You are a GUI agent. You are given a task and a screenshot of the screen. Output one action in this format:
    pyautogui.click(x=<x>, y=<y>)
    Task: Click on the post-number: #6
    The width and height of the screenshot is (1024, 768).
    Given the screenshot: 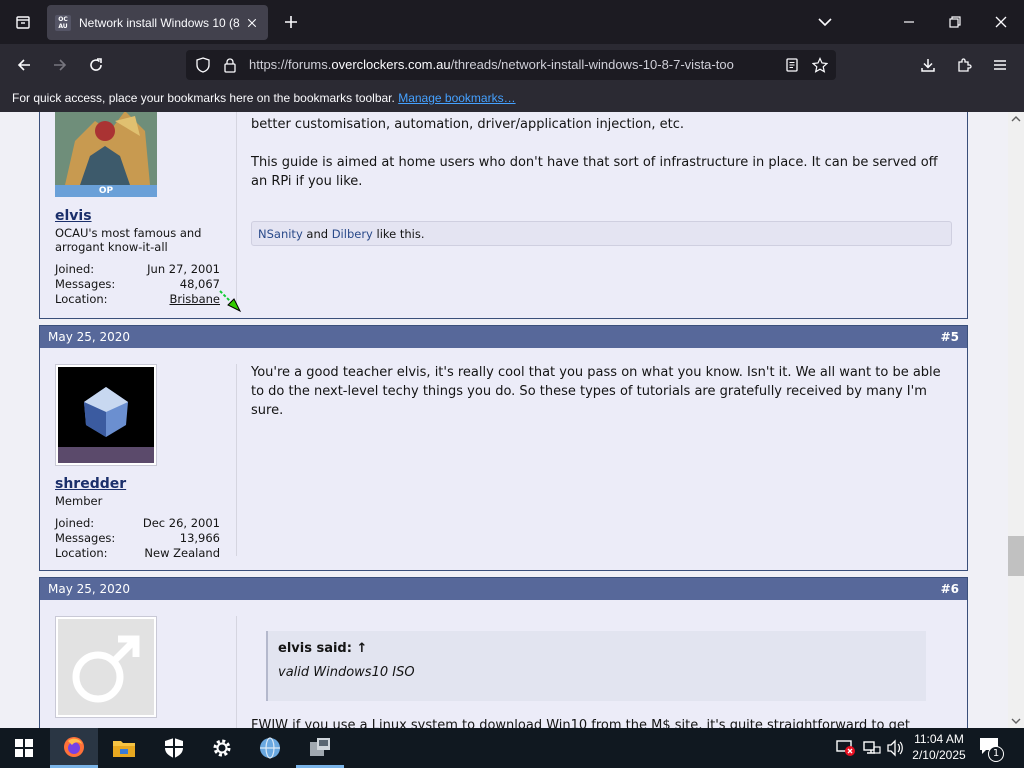 What is the action you would take?
    pyautogui.click(x=950, y=589)
    